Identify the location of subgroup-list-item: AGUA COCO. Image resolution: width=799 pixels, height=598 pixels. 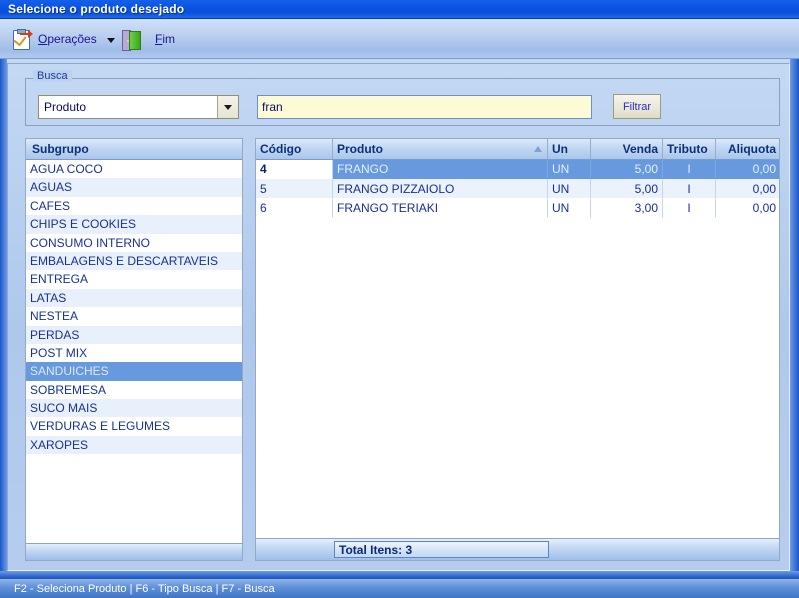
(134, 169).